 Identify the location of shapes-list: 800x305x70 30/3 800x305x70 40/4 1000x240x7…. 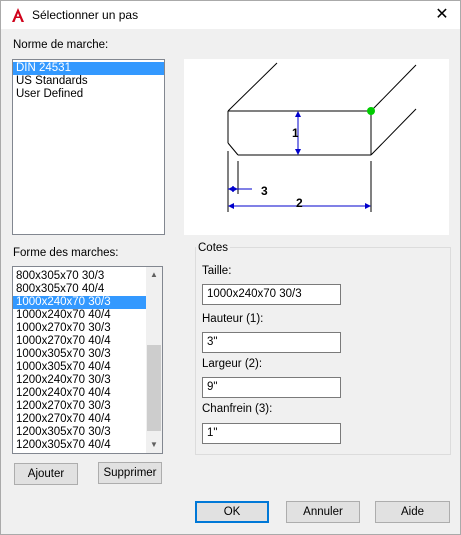
(87, 360).